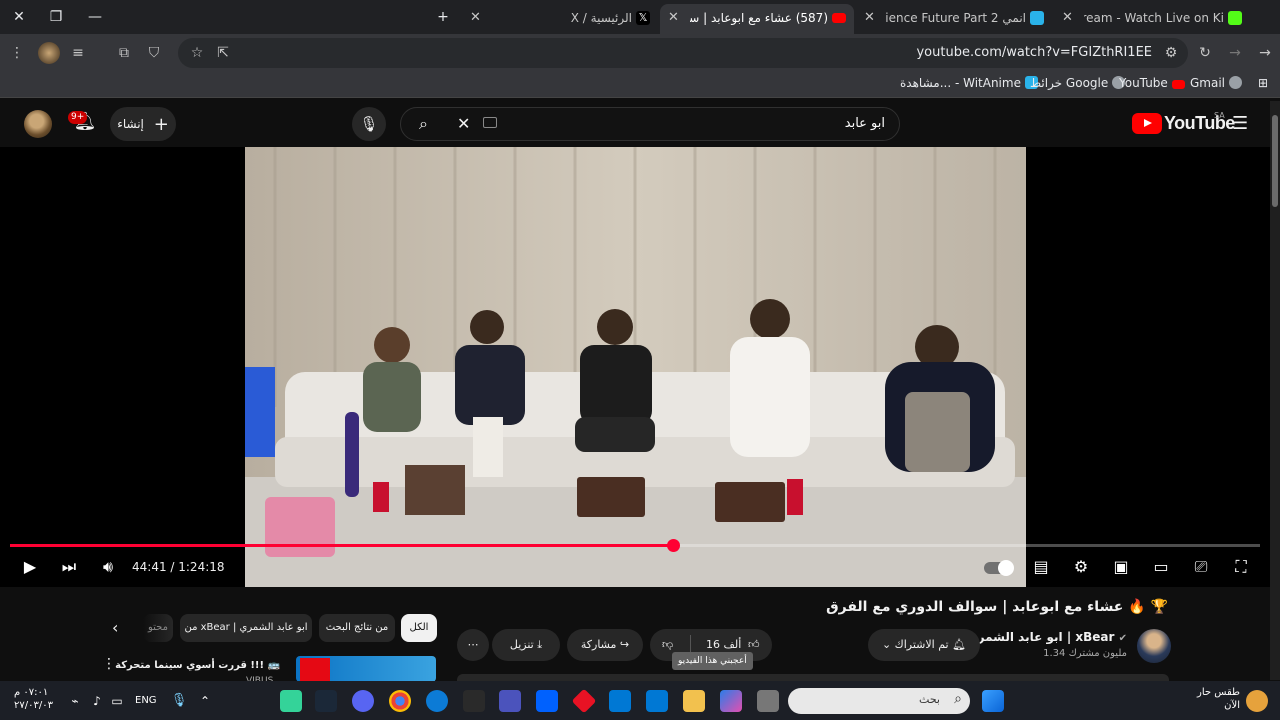 This screenshot has width=1280, height=720. What do you see at coordinates (443, 17) in the screenshot?
I see `new-tab-button: +` at bounding box center [443, 17].